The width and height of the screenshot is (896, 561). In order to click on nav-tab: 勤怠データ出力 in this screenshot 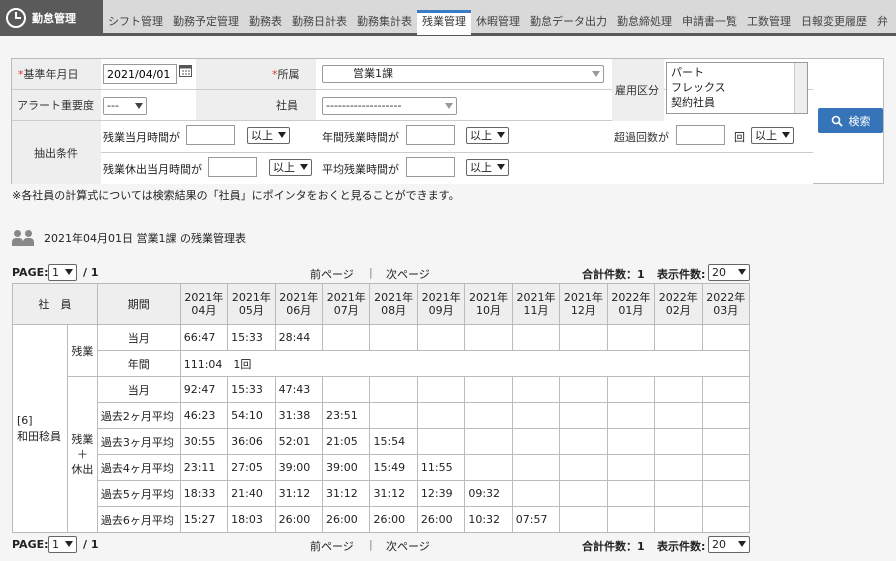, I will do `click(568, 22)`.